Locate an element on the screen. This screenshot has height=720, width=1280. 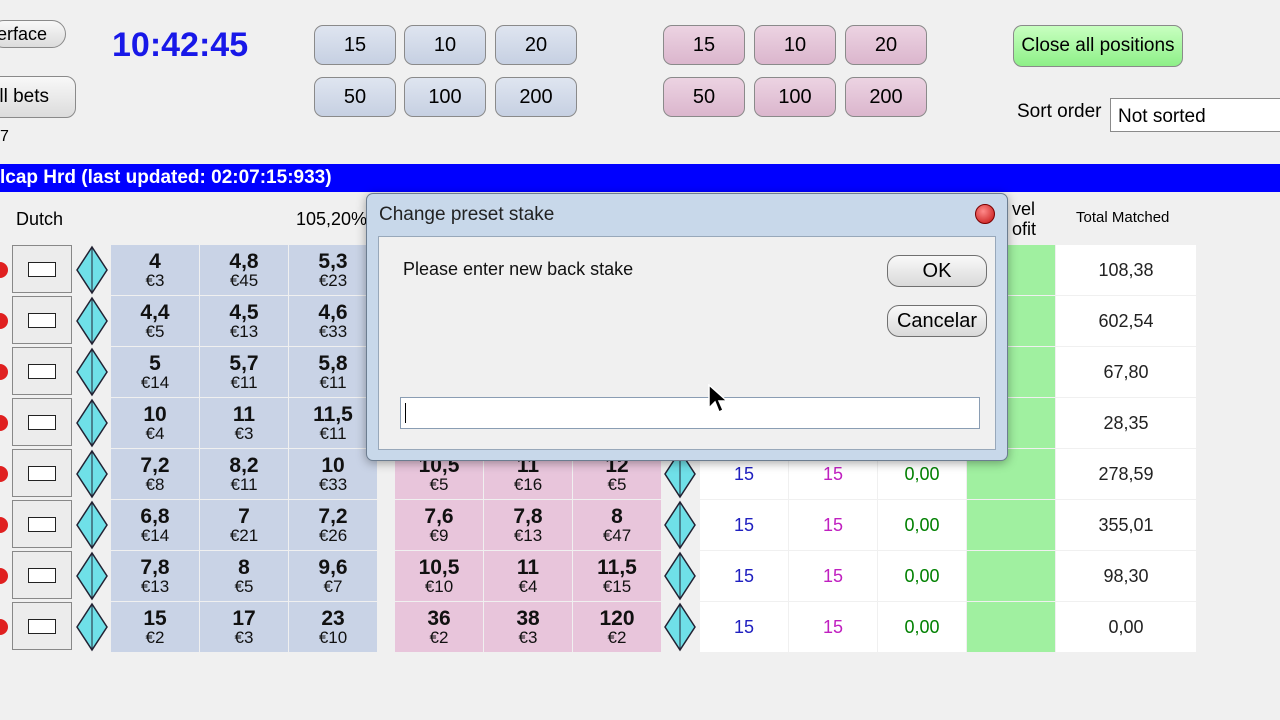
lay-price: 11,5 is located at coordinates (617, 567).